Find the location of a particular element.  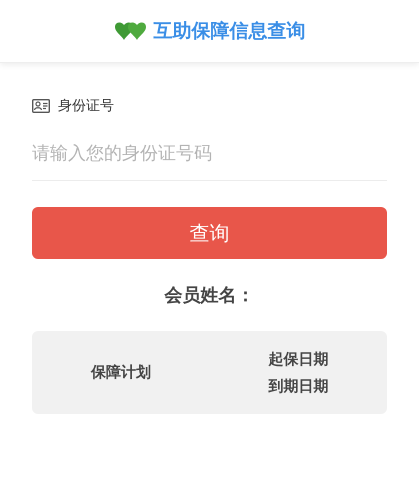

member-name-label: 会员姓名： is located at coordinates (209, 295).